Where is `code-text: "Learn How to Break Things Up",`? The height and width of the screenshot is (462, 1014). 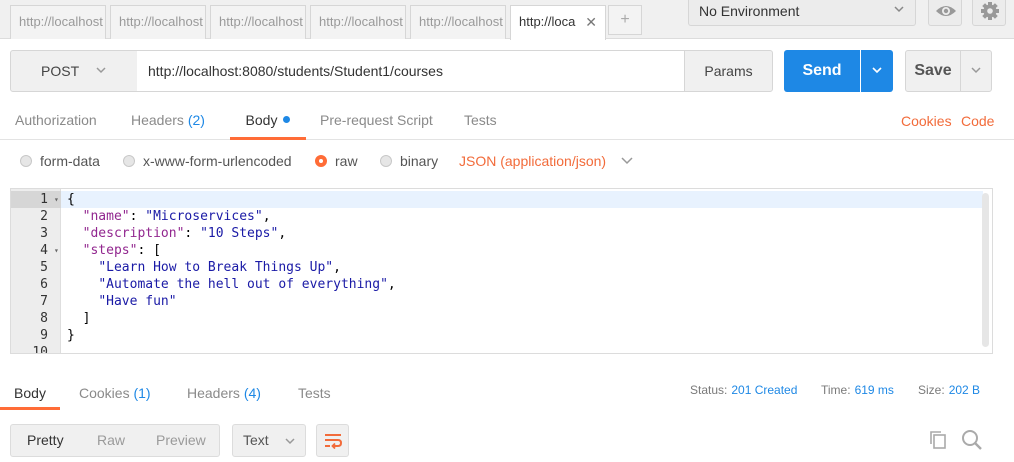
code-text: "Learn How to Break Things Up", is located at coordinates (219, 267).